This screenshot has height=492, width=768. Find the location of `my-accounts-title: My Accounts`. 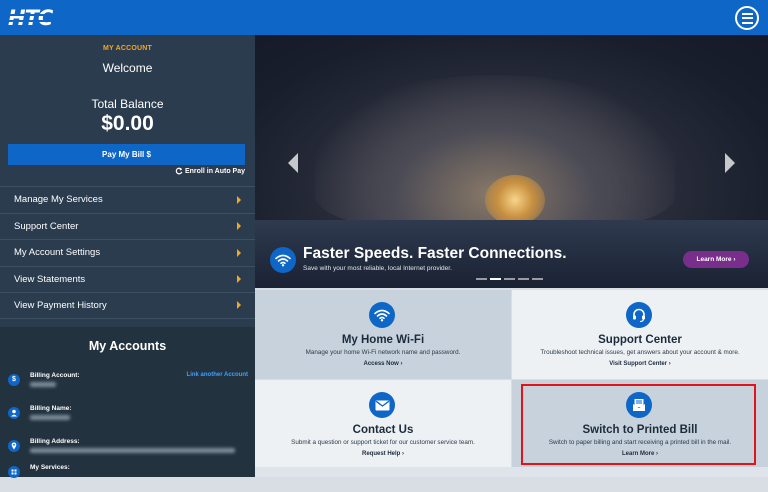

my-accounts-title: My Accounts is located at coordinates (127, 346).